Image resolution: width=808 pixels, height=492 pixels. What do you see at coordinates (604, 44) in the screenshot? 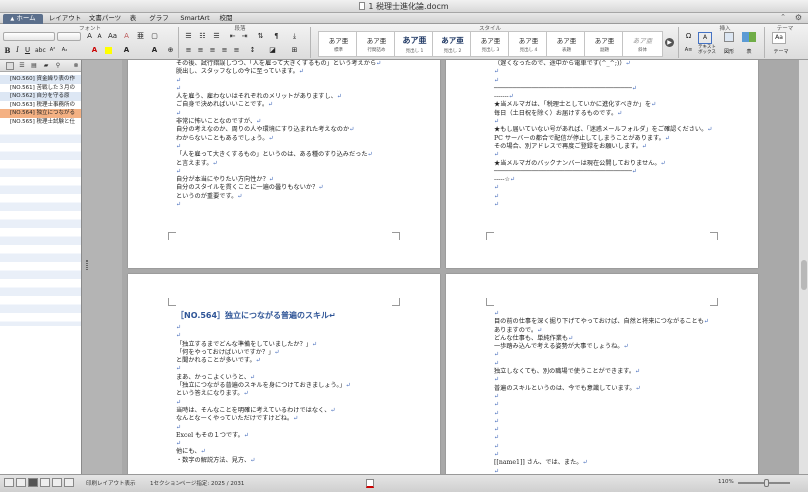
I see `style-subtitle: あア亜 副題` at bounding box center [604, 44].